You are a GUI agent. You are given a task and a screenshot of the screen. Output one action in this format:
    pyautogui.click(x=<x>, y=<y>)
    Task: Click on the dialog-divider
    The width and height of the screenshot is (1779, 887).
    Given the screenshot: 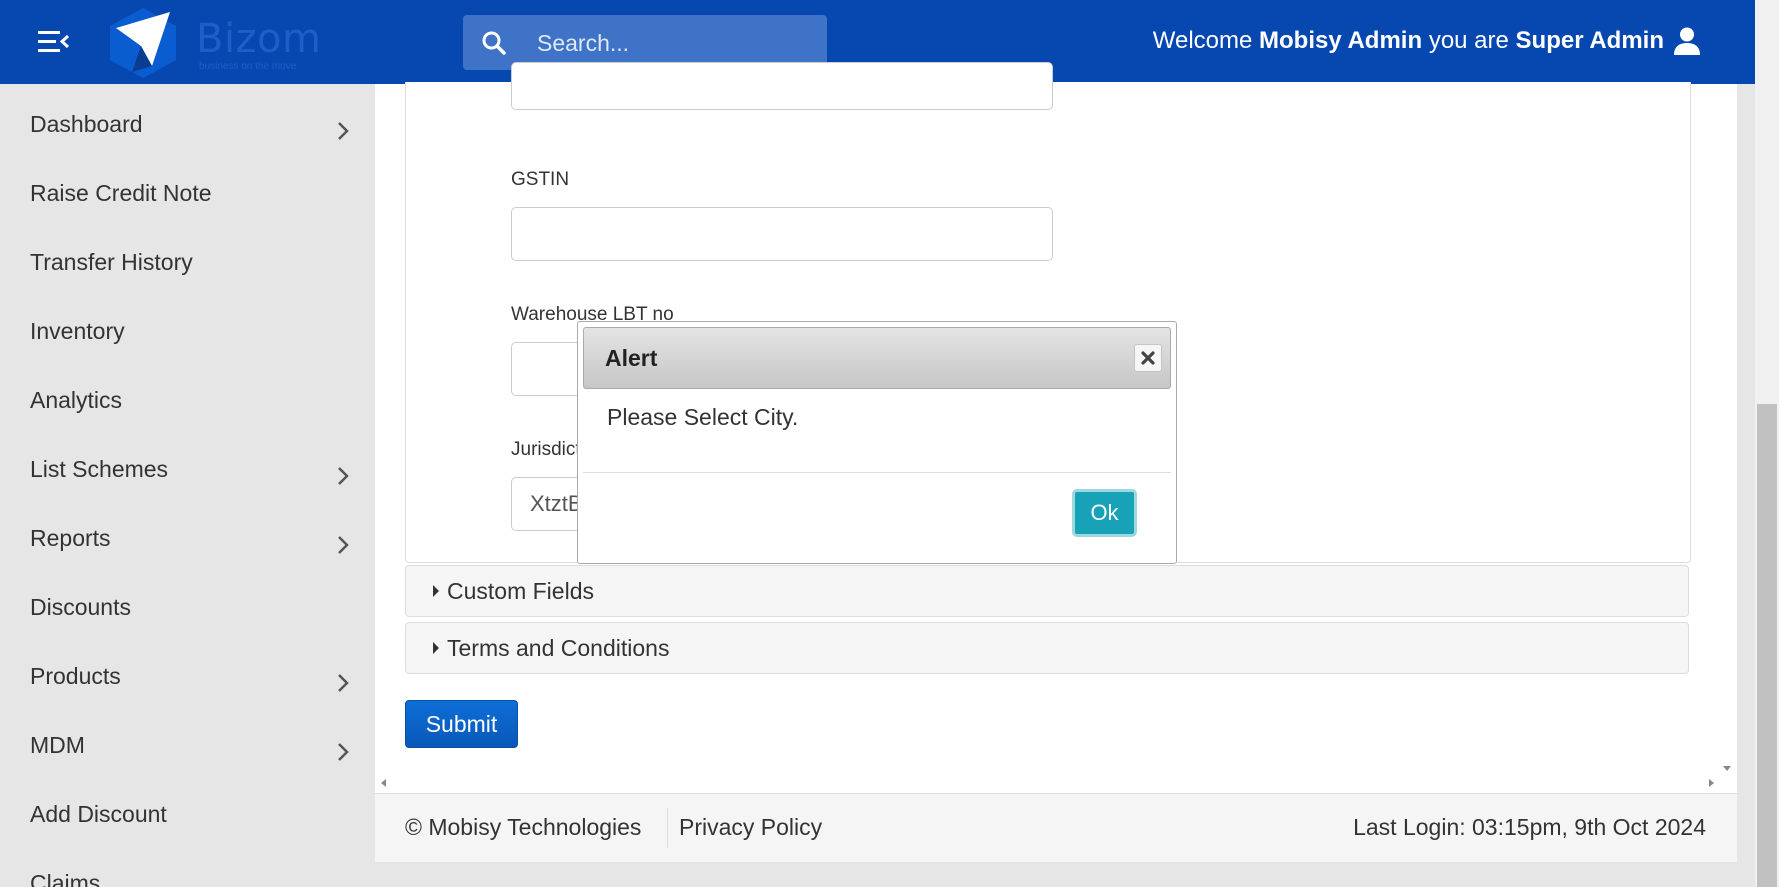 What is the action you would take?
    pyautogui.click(x=877, y=472)
    